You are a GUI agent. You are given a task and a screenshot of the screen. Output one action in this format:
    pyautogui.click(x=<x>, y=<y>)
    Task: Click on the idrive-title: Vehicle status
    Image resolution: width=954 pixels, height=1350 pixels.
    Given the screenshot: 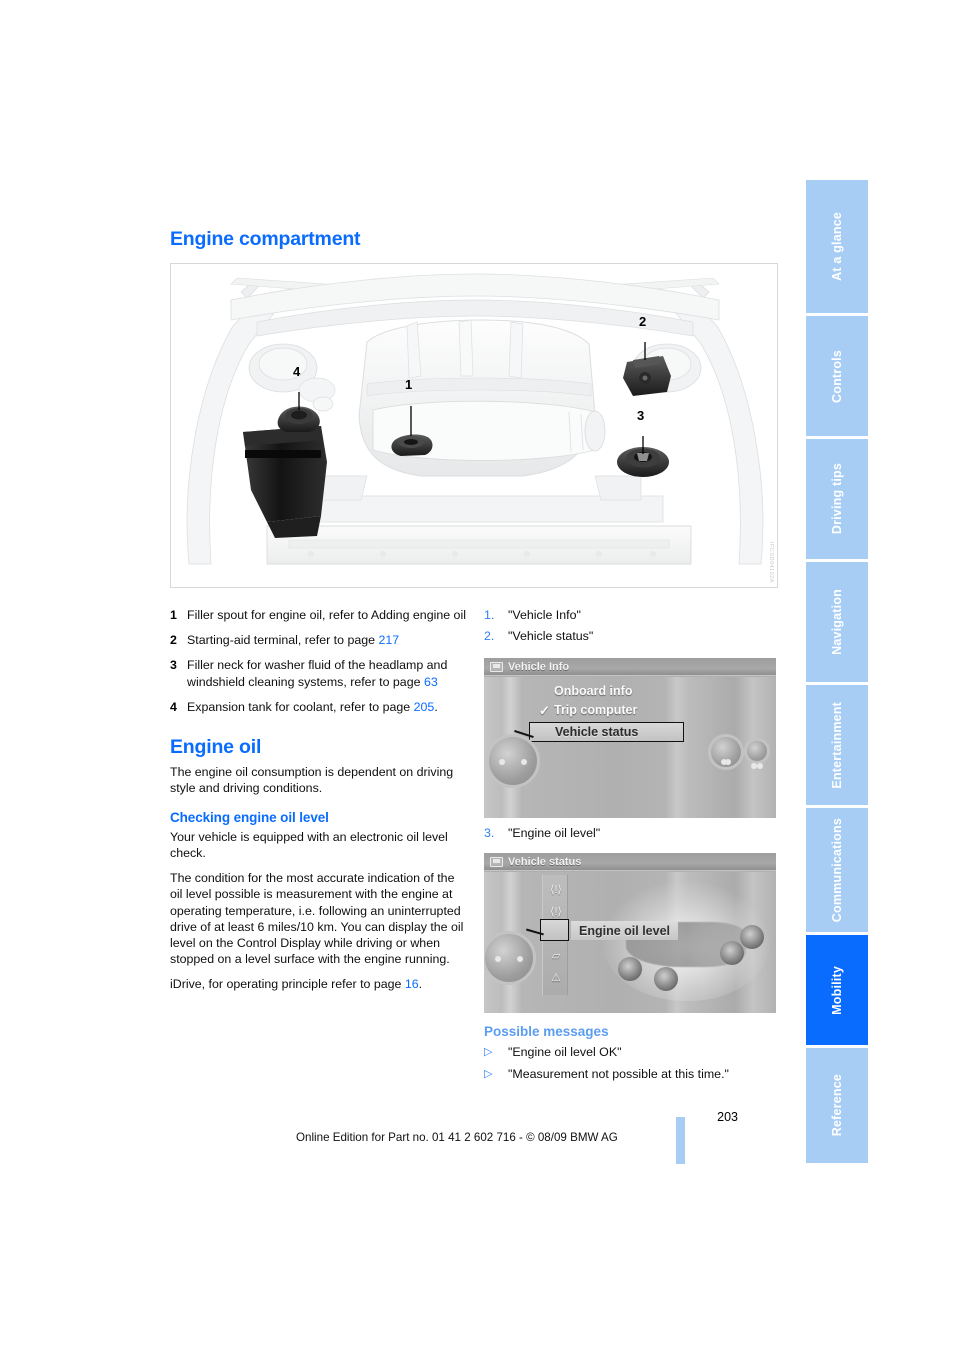 What is the action you would take?
    pyautogui.click(x=545, y=861)
    